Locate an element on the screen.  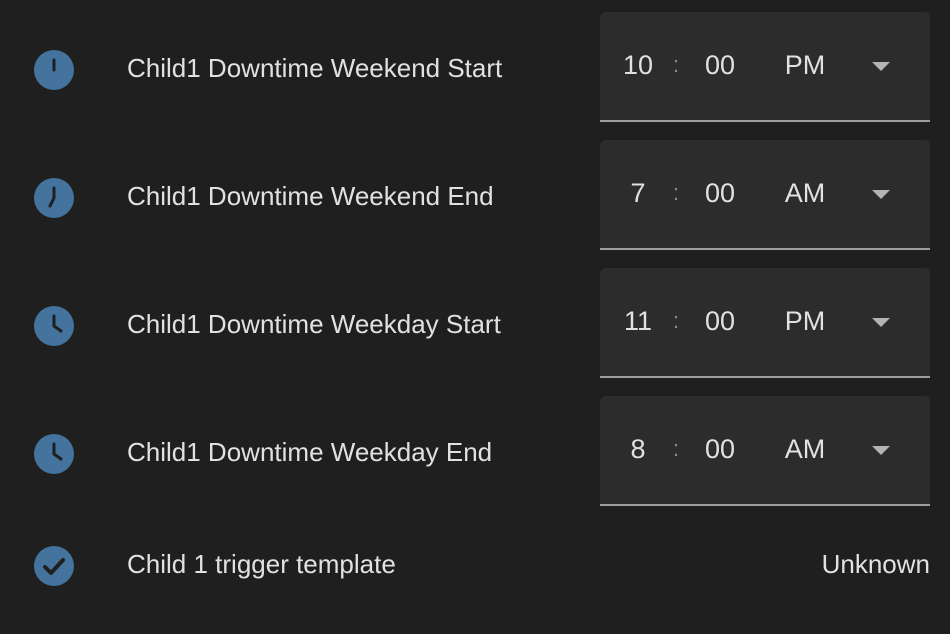
clock-eleven-icon is located at coordinates (54, 326).